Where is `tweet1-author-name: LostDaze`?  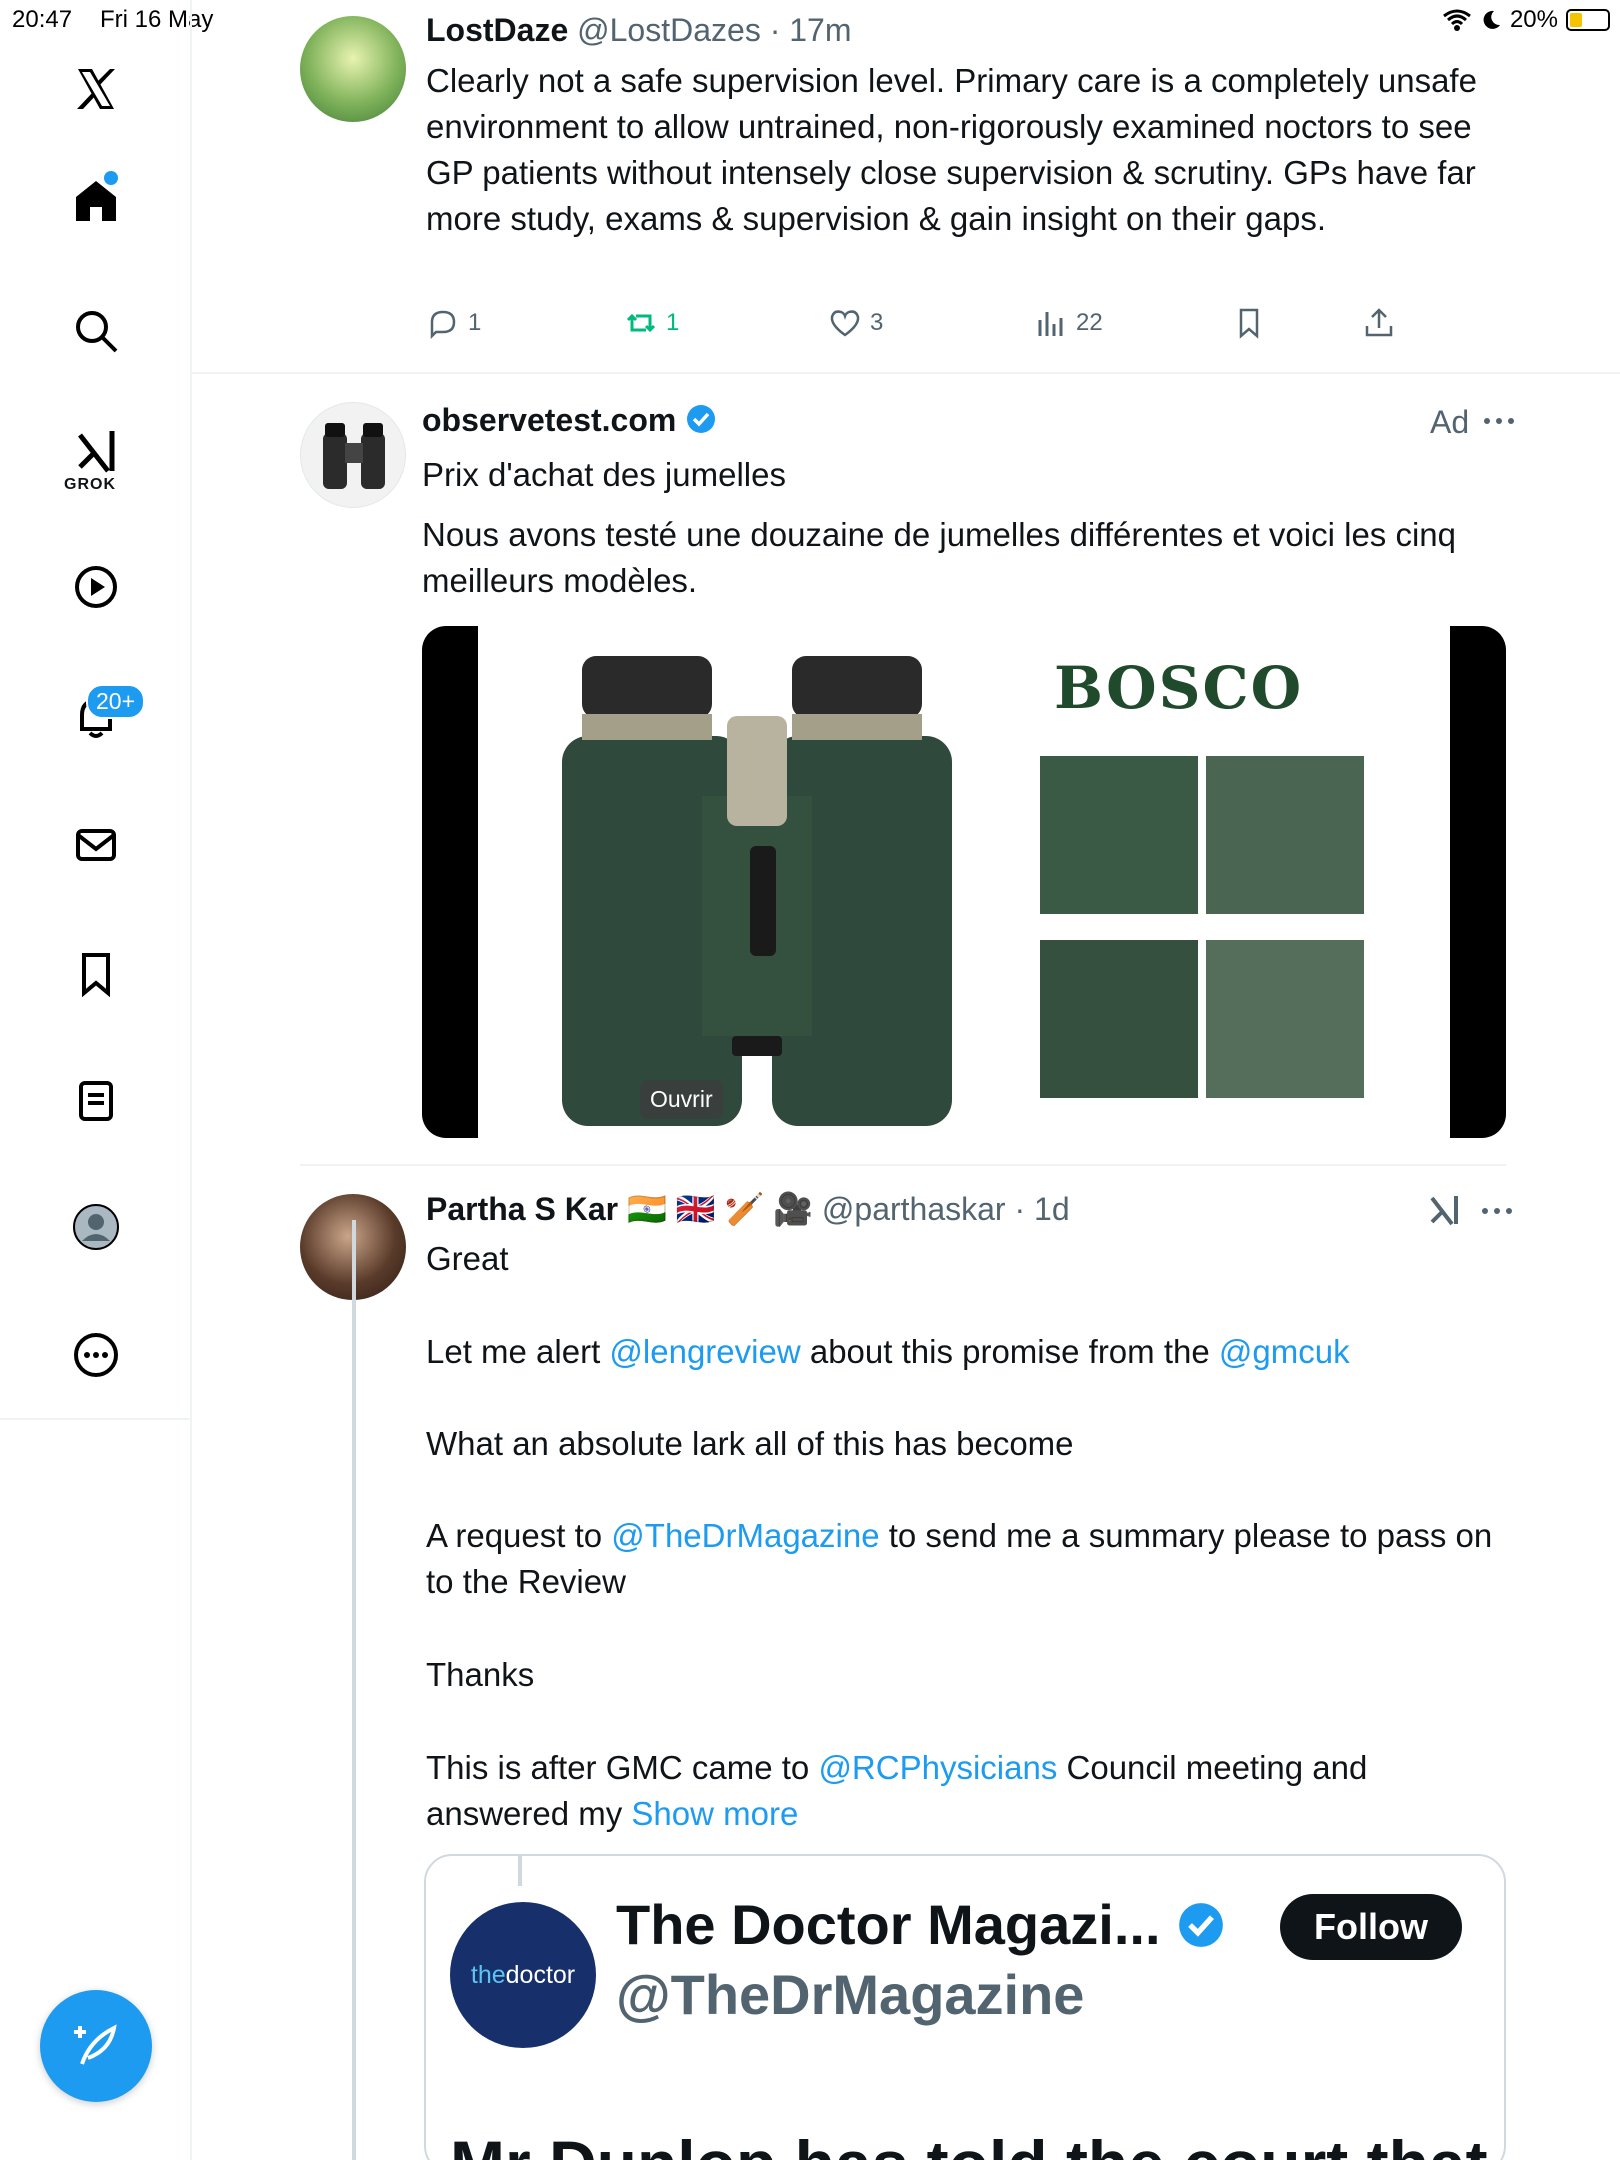 tweet1-author-name: LostDaze is located at coordinates (497, 30).